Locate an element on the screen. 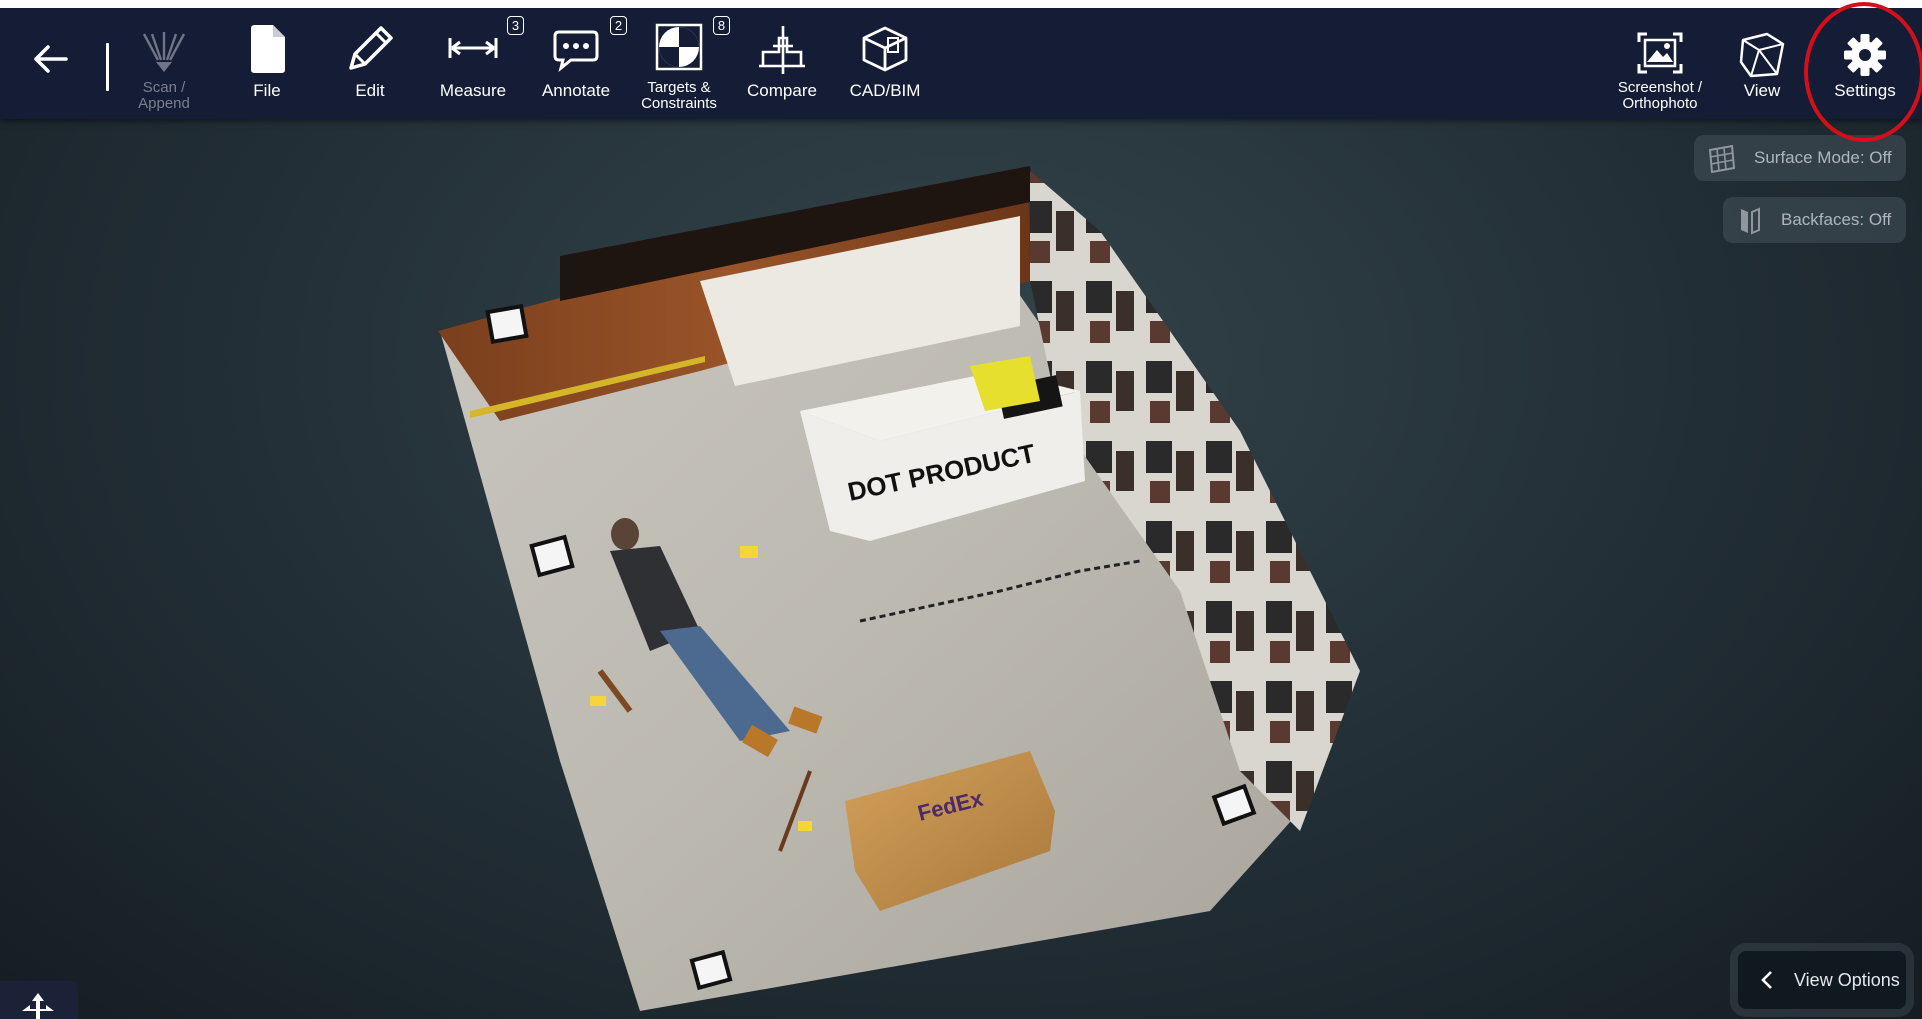  chevron-left-icon is located at coordinates (1766, 980).